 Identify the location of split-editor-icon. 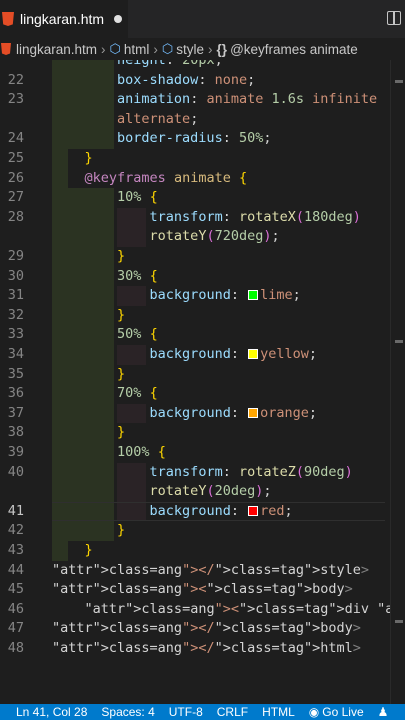
(394, 18).